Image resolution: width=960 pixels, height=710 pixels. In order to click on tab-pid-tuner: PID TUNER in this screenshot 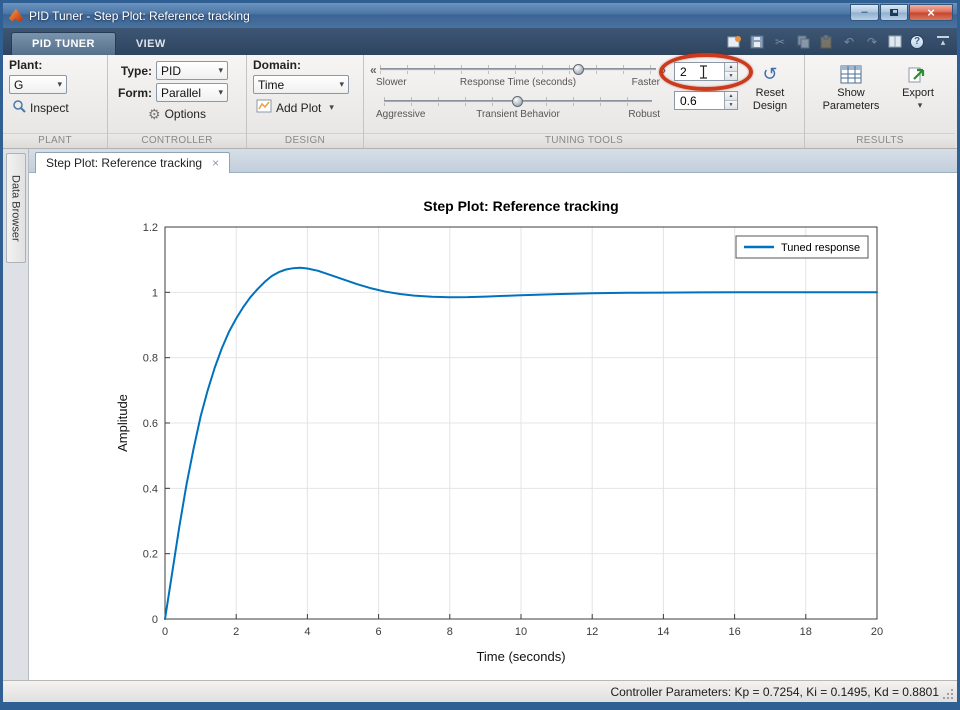, I will do `click(63, 43)`.